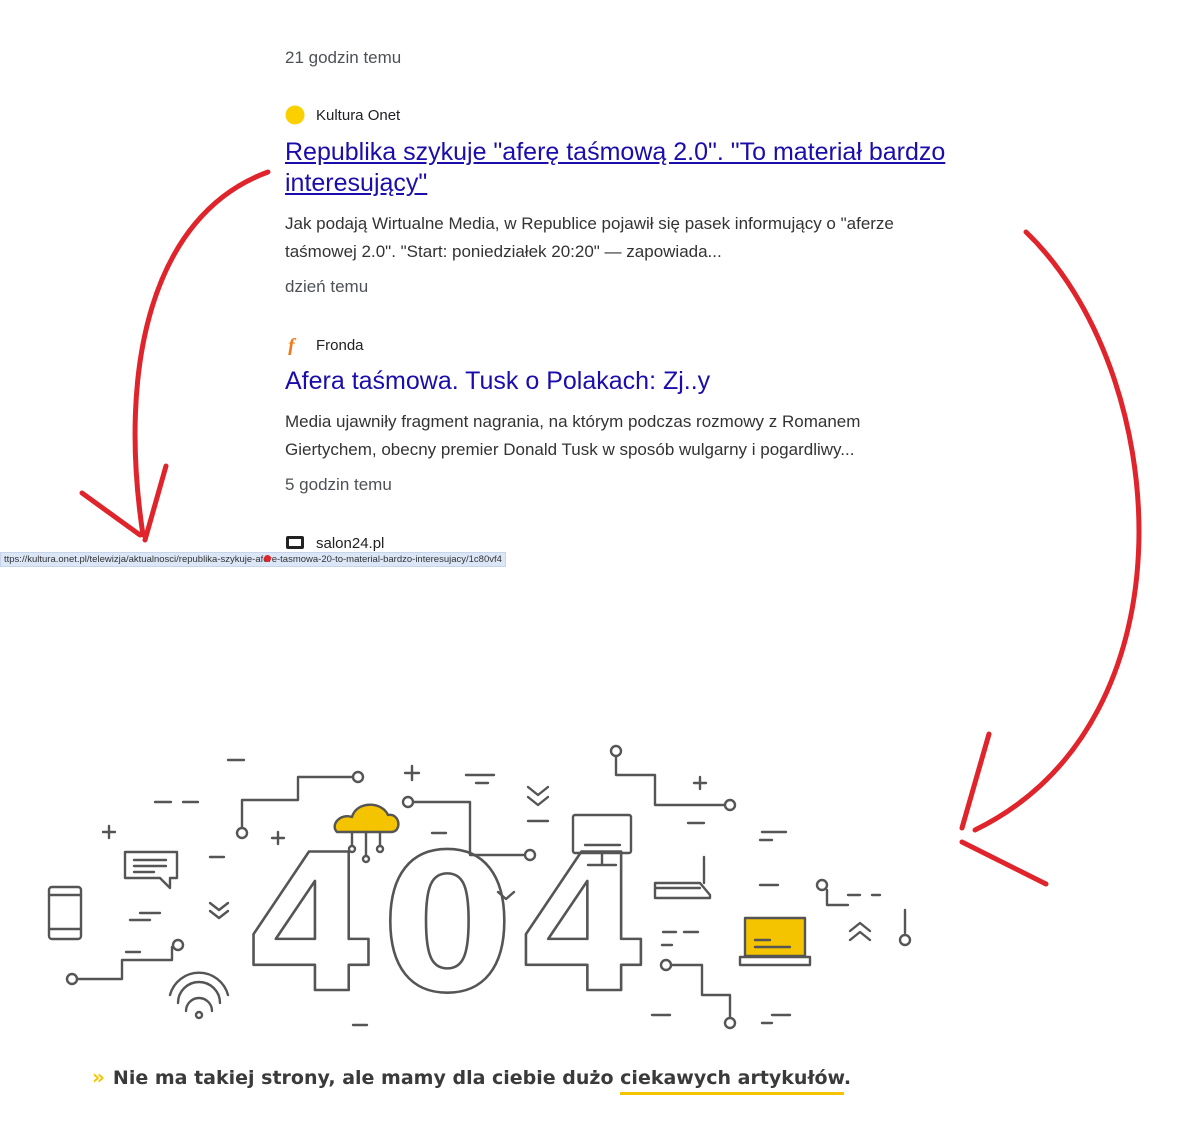 The width and height of the screenshot is (1200, 1139). Describe the element at coordinates (449, 924) in the screenshot. I see `error-code: 404` at that location.